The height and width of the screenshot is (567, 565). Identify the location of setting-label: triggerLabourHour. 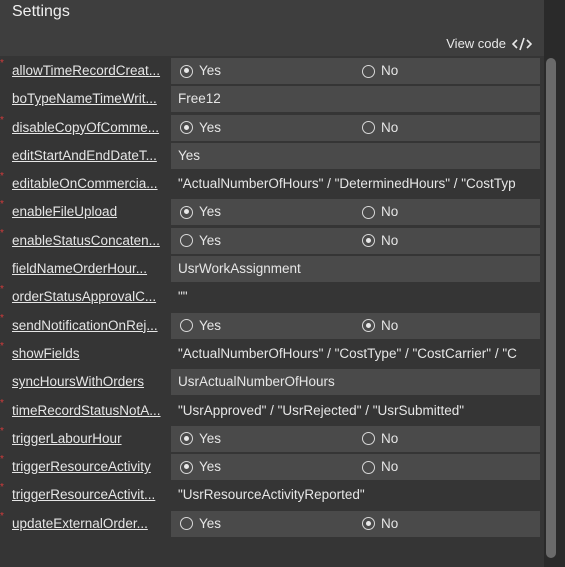
(90, 439).